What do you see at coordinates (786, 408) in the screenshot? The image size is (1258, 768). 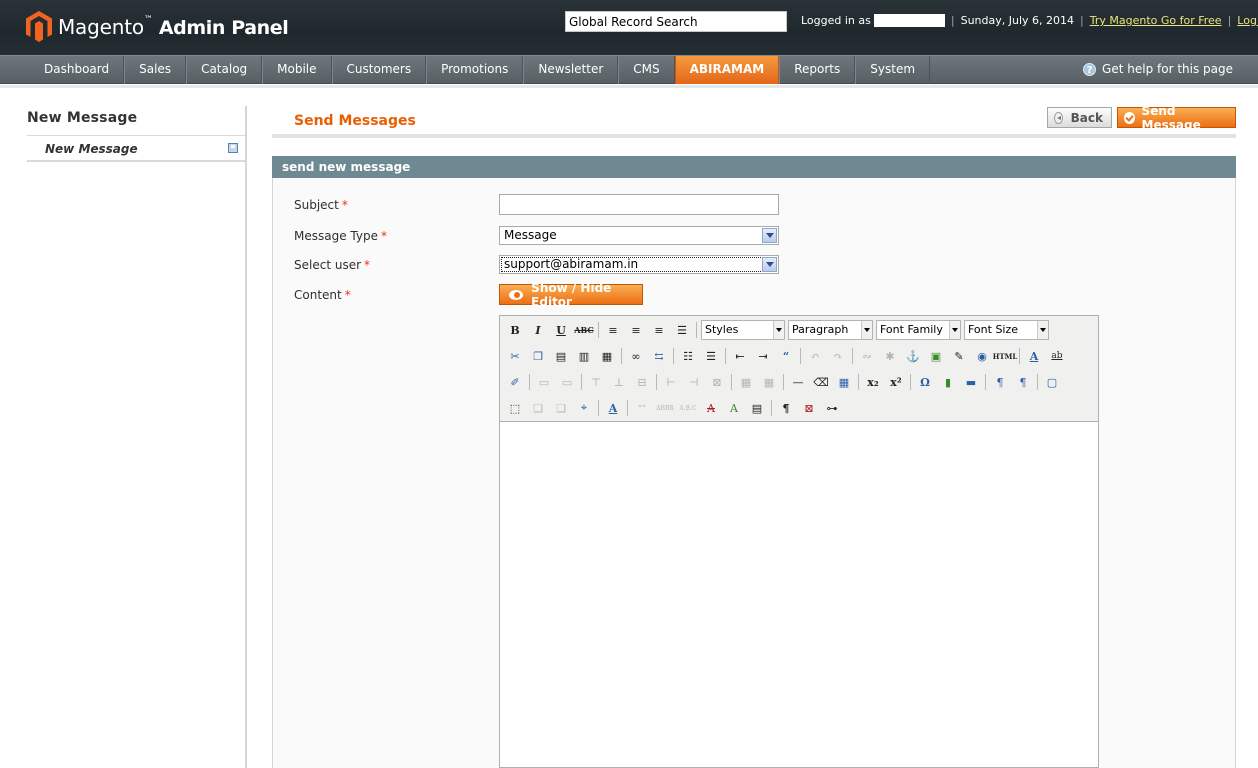 I see `show-blocks-icon: ¶` at bounding box center [786, 408].